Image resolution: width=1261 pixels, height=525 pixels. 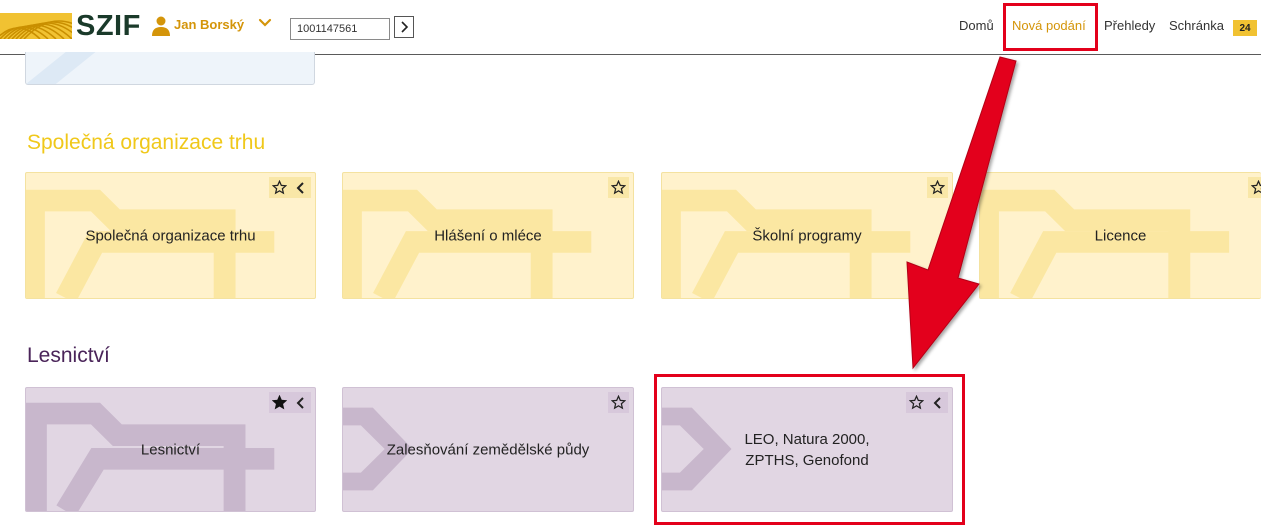 I want to click on id-go-button, so click(x=404, y=27).